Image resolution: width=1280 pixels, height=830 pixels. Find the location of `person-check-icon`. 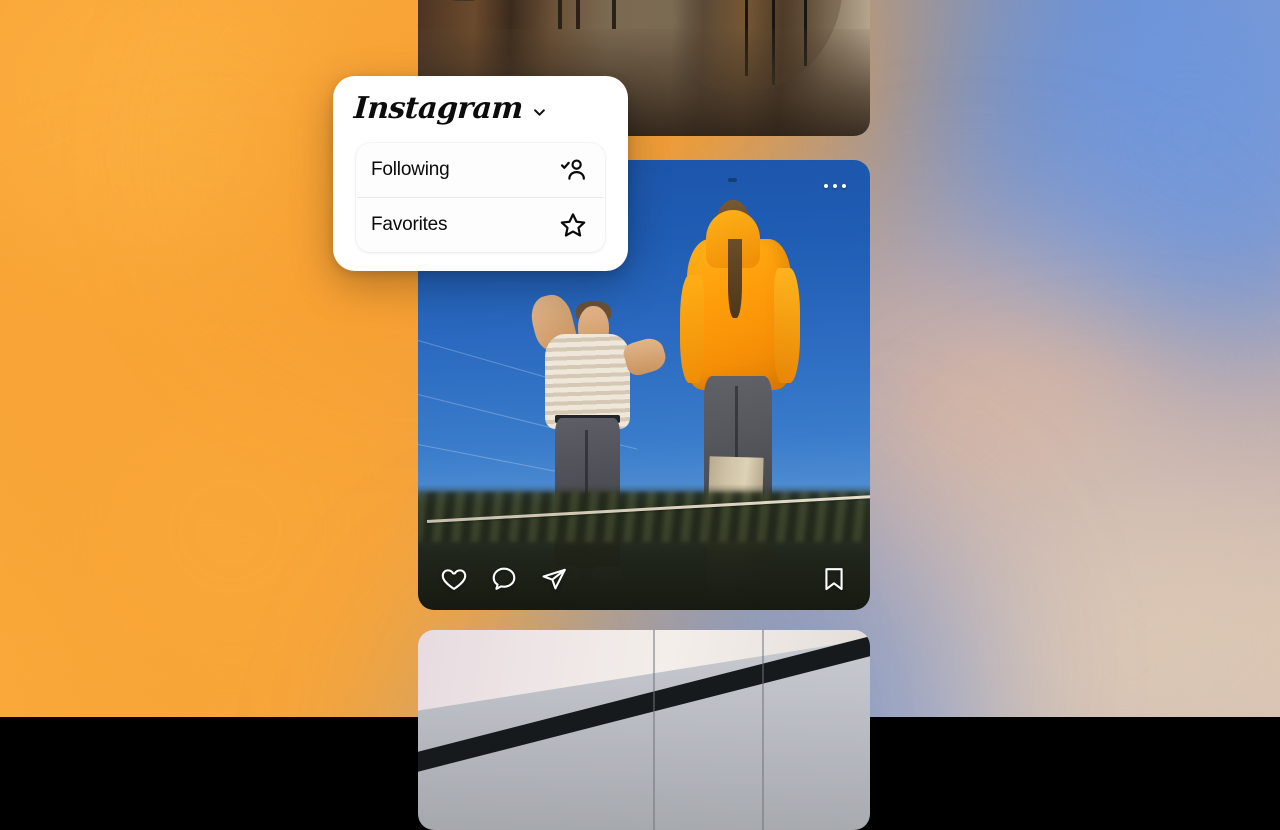

person-check-icon is located at coordinates (573, 170).